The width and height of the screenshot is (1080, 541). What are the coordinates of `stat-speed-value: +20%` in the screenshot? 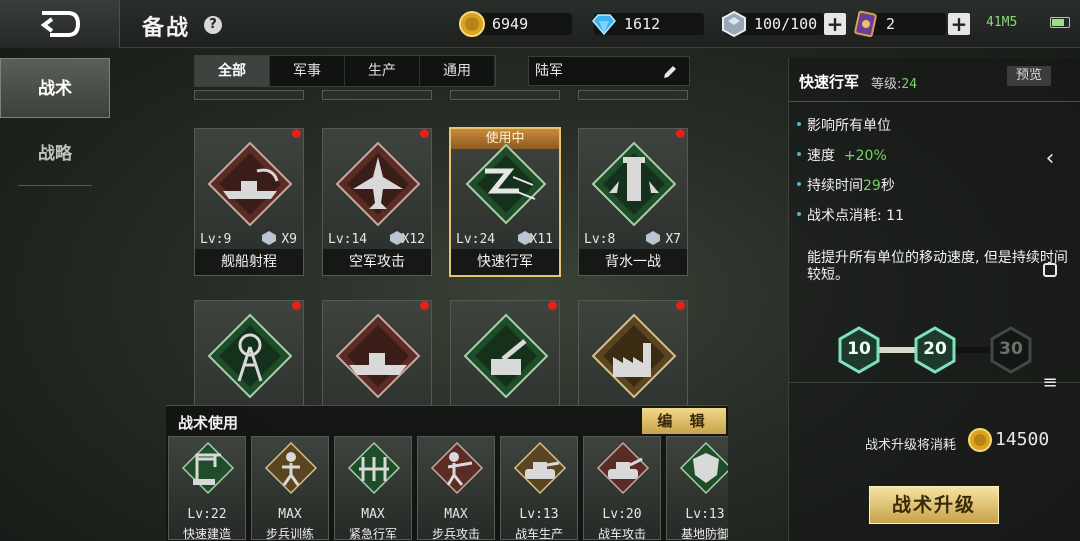 It's located at (865, 156).